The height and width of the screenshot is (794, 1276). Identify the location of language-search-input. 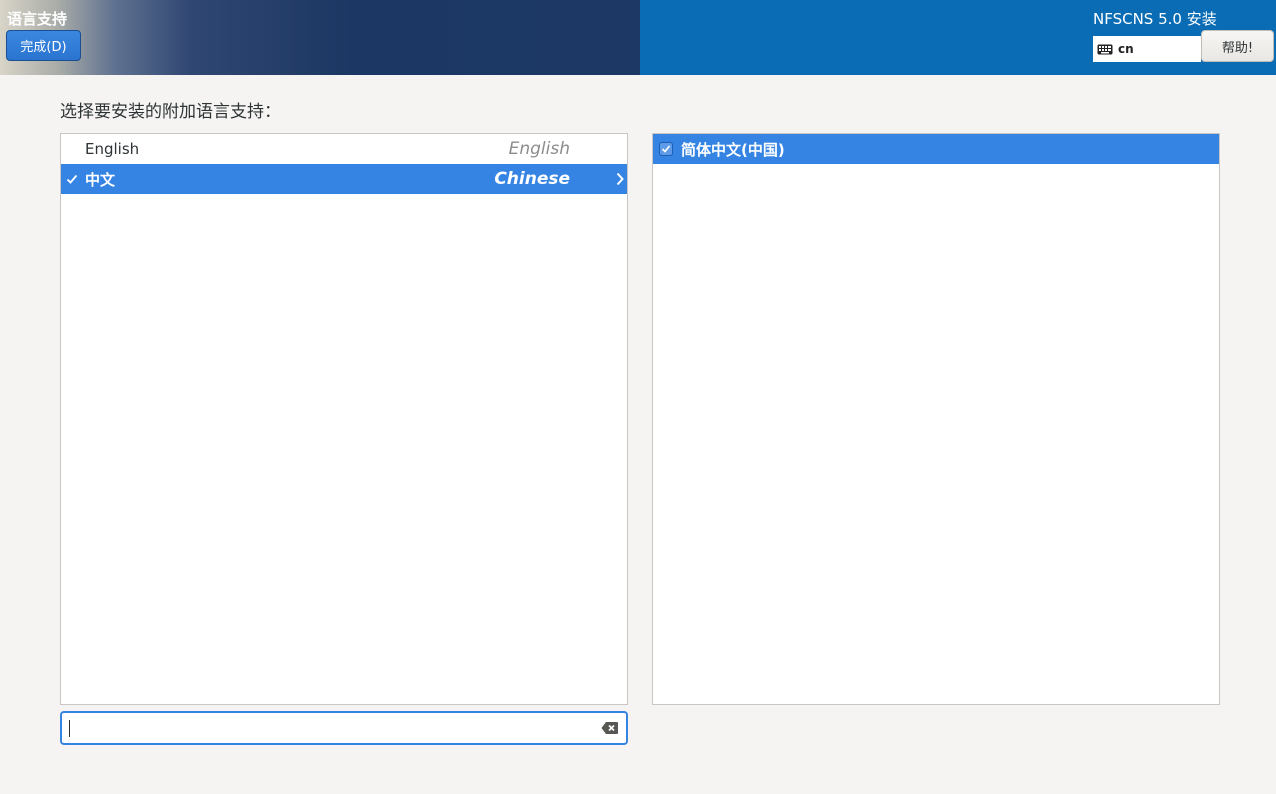
(344, 728).